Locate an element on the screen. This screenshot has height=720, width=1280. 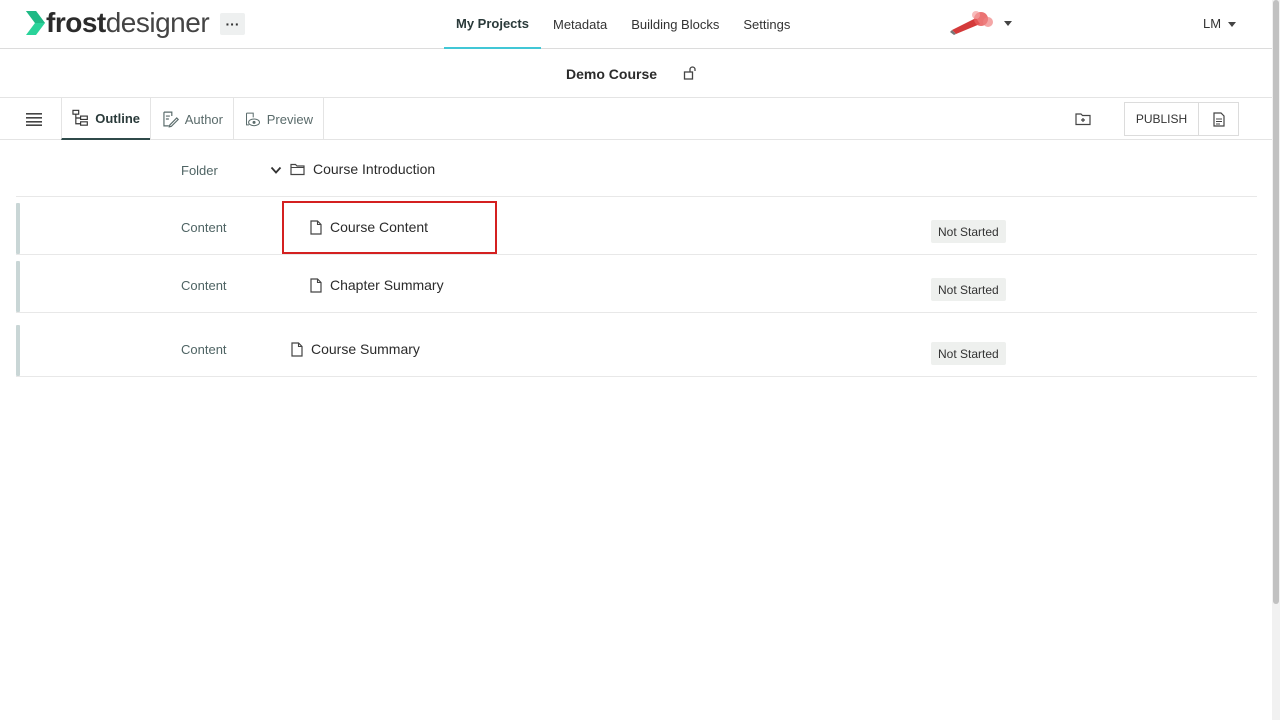
hamburger-menu-icon is located at coordinates (34, 119).